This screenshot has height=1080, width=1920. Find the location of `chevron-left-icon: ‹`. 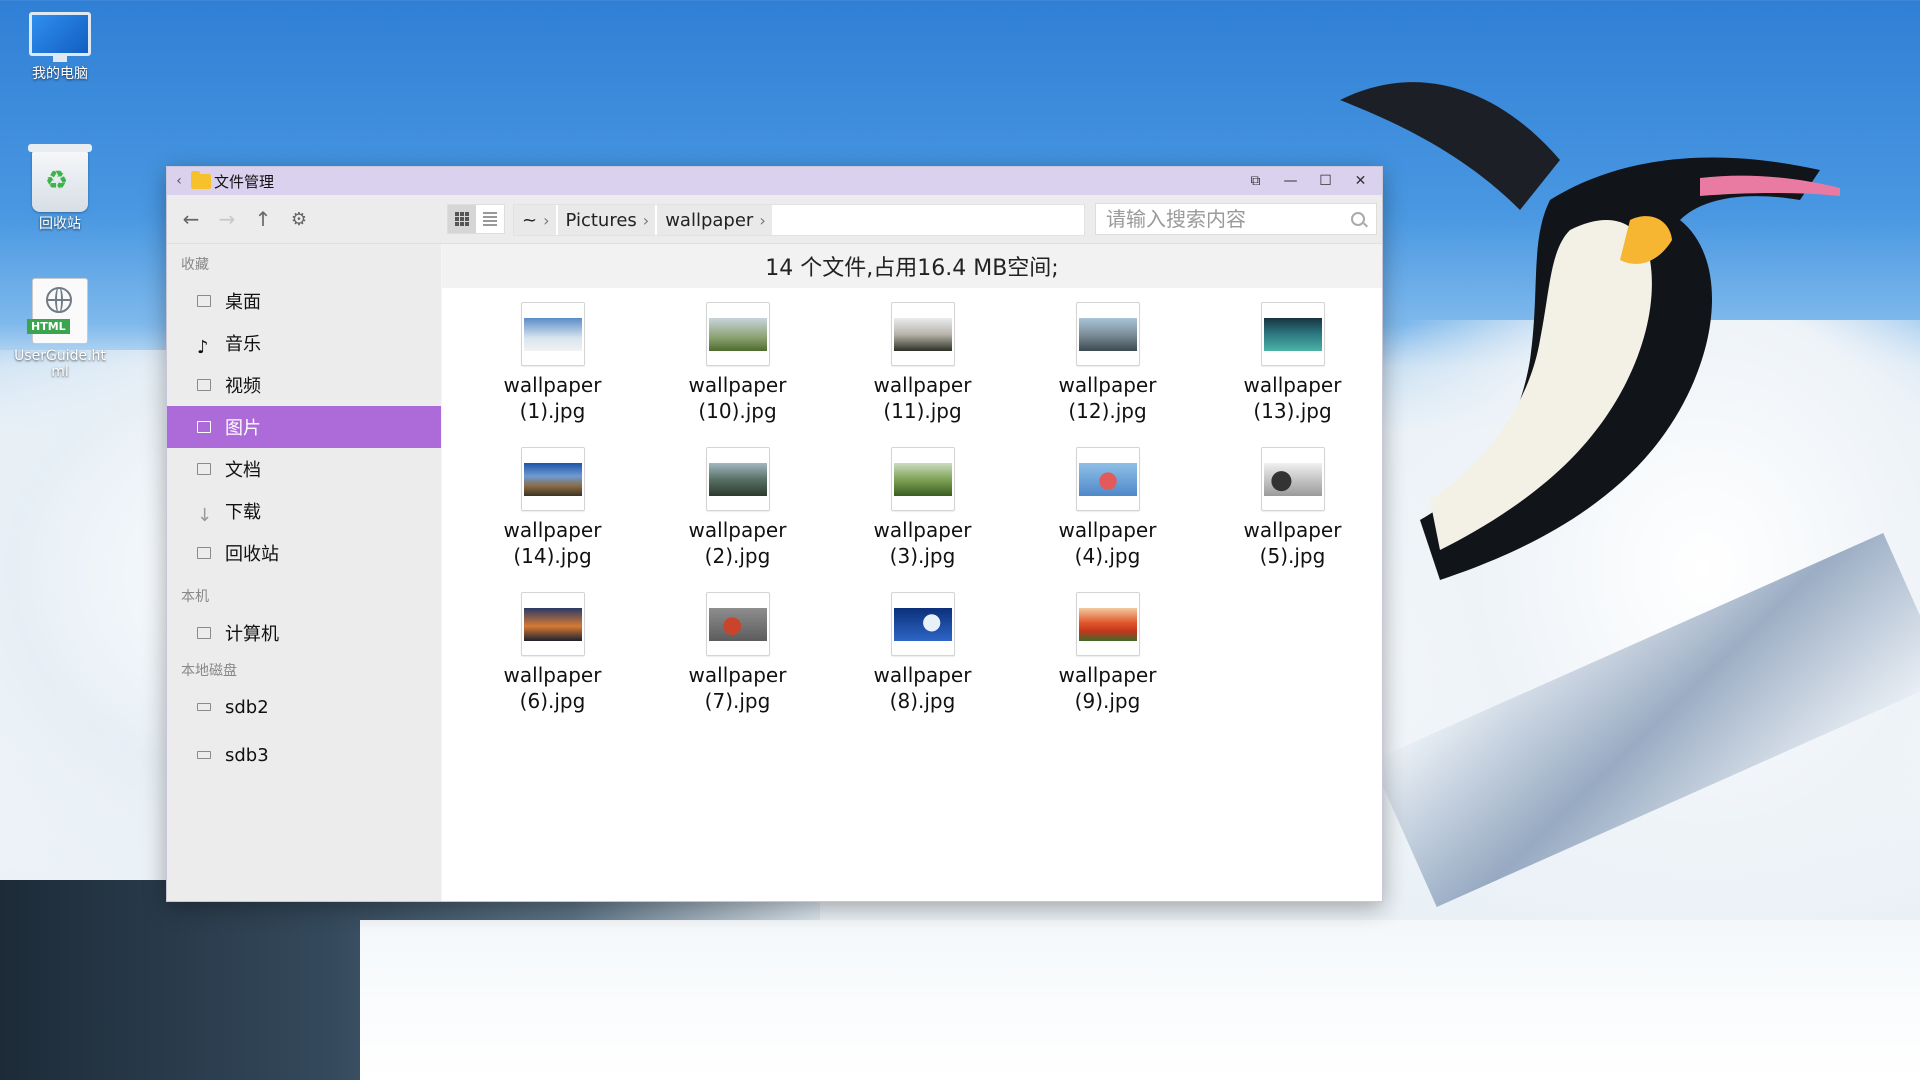

chevron-left-icon: ‹ is located at coordinates (179, 181).